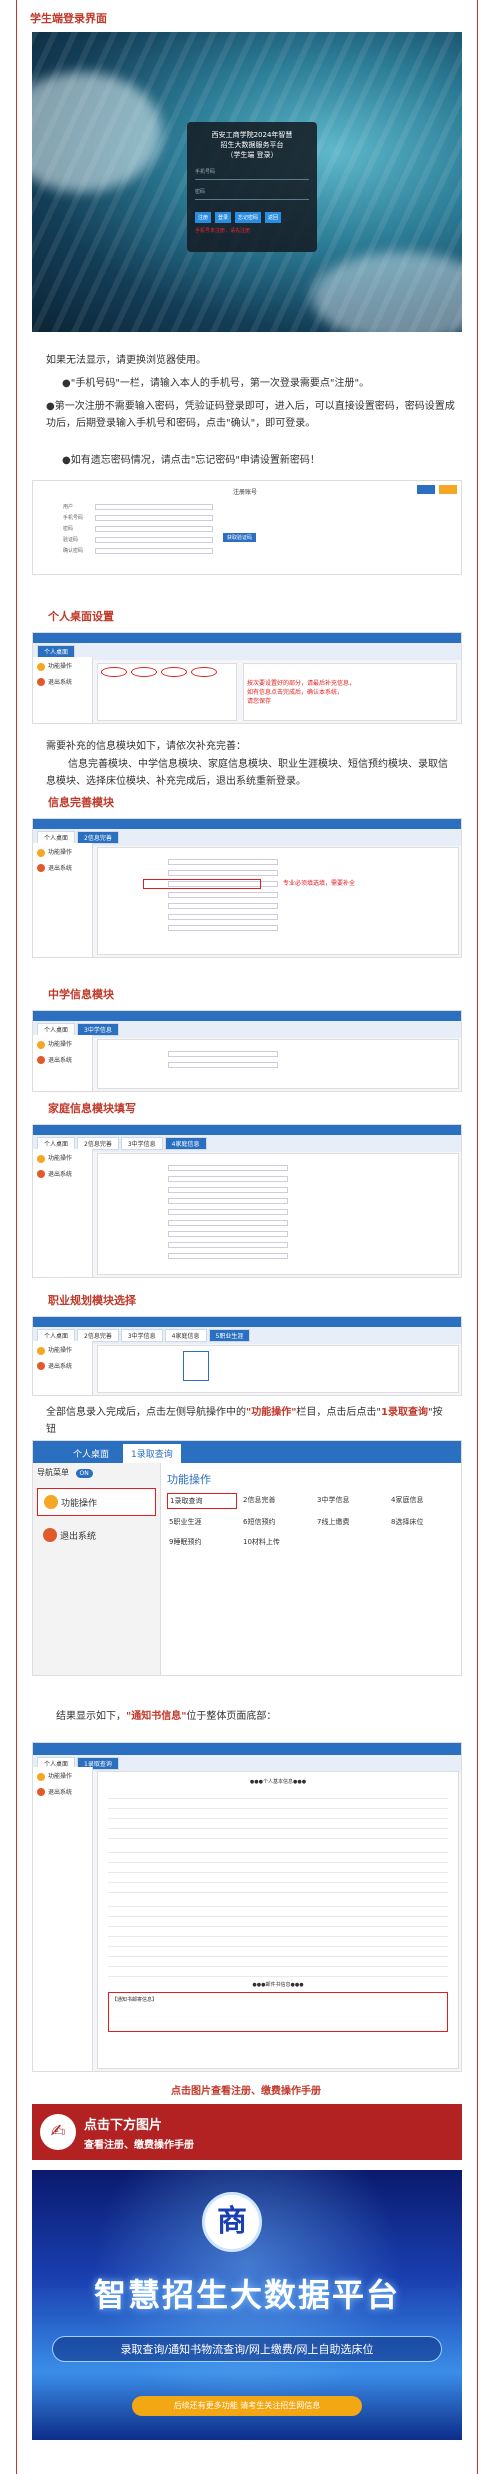  Describe the element at coordinates (276, 1542) in the screenshot. I see `func-item-10: 10材料上传` at that location.